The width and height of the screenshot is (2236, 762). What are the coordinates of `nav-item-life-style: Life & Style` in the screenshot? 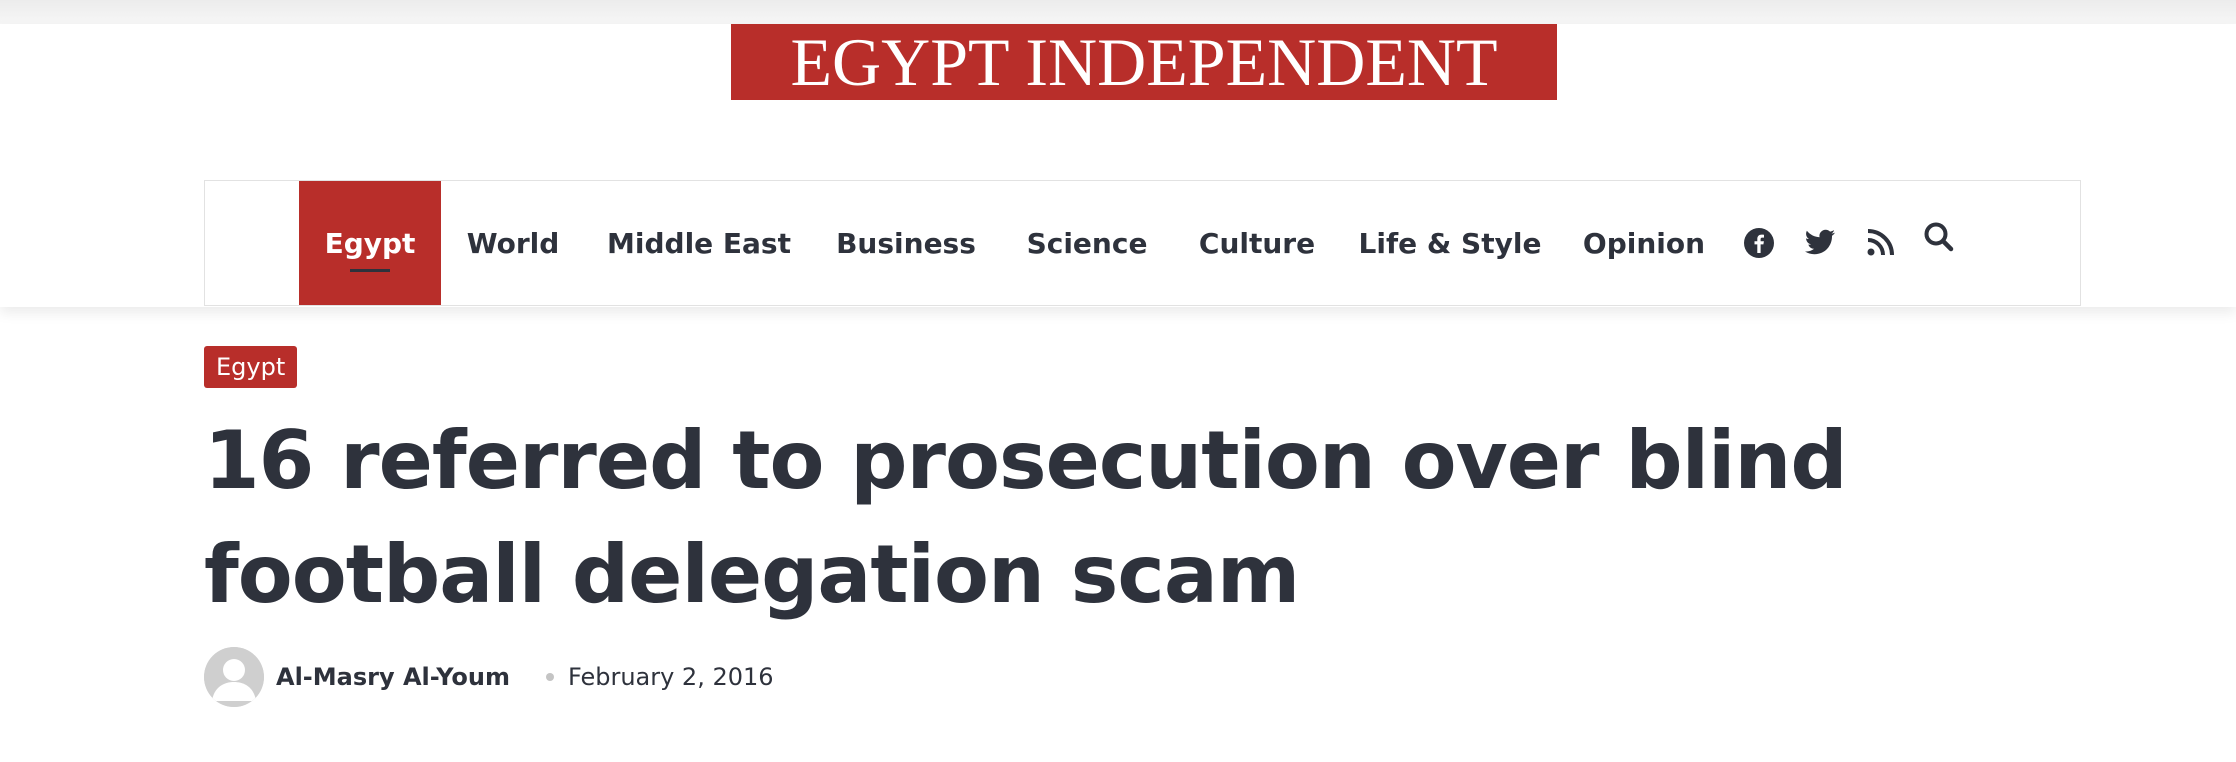 It's located at (1450, 243).